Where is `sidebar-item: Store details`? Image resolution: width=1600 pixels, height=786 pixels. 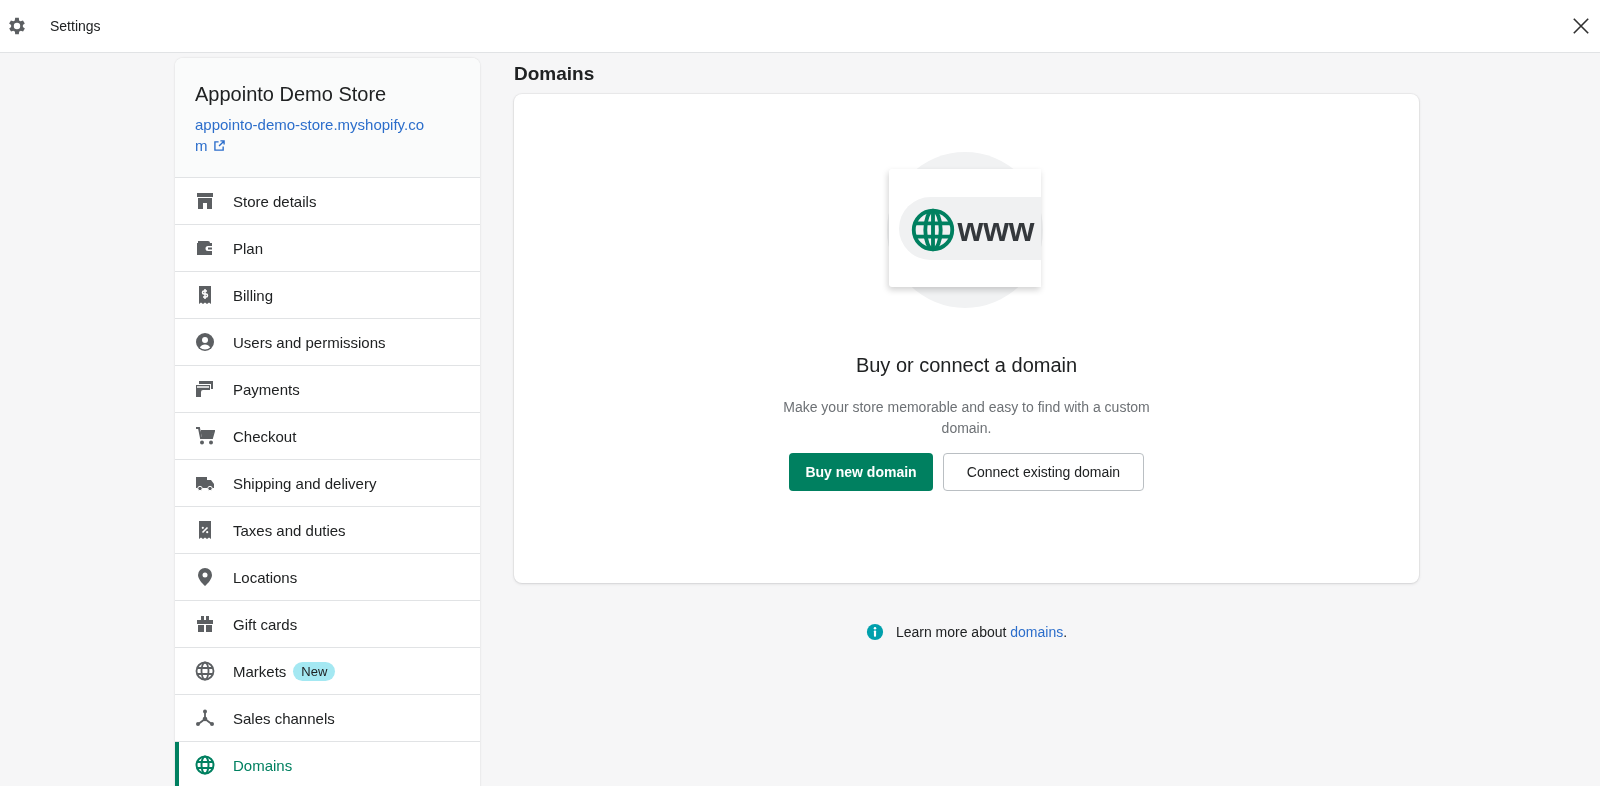
sidebar-item: Store details is located at coordinates (327, 201).